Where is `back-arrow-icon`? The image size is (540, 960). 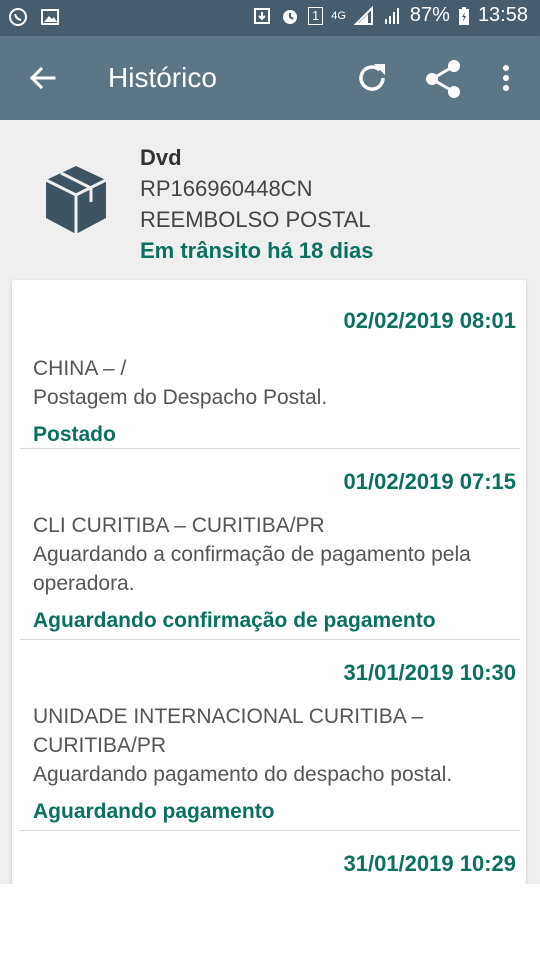 back-arrow-icon is located at coordinates (42, 78).